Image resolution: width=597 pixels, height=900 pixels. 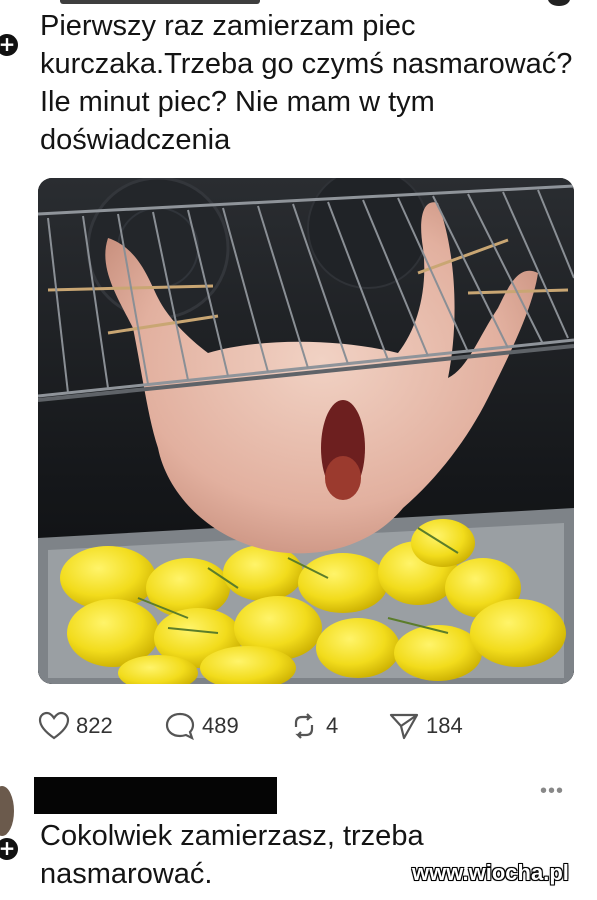 What do you see at coordinates (94, 725) in the screenshot?
I see `like-count: 822` at bounding box center [94, 725].